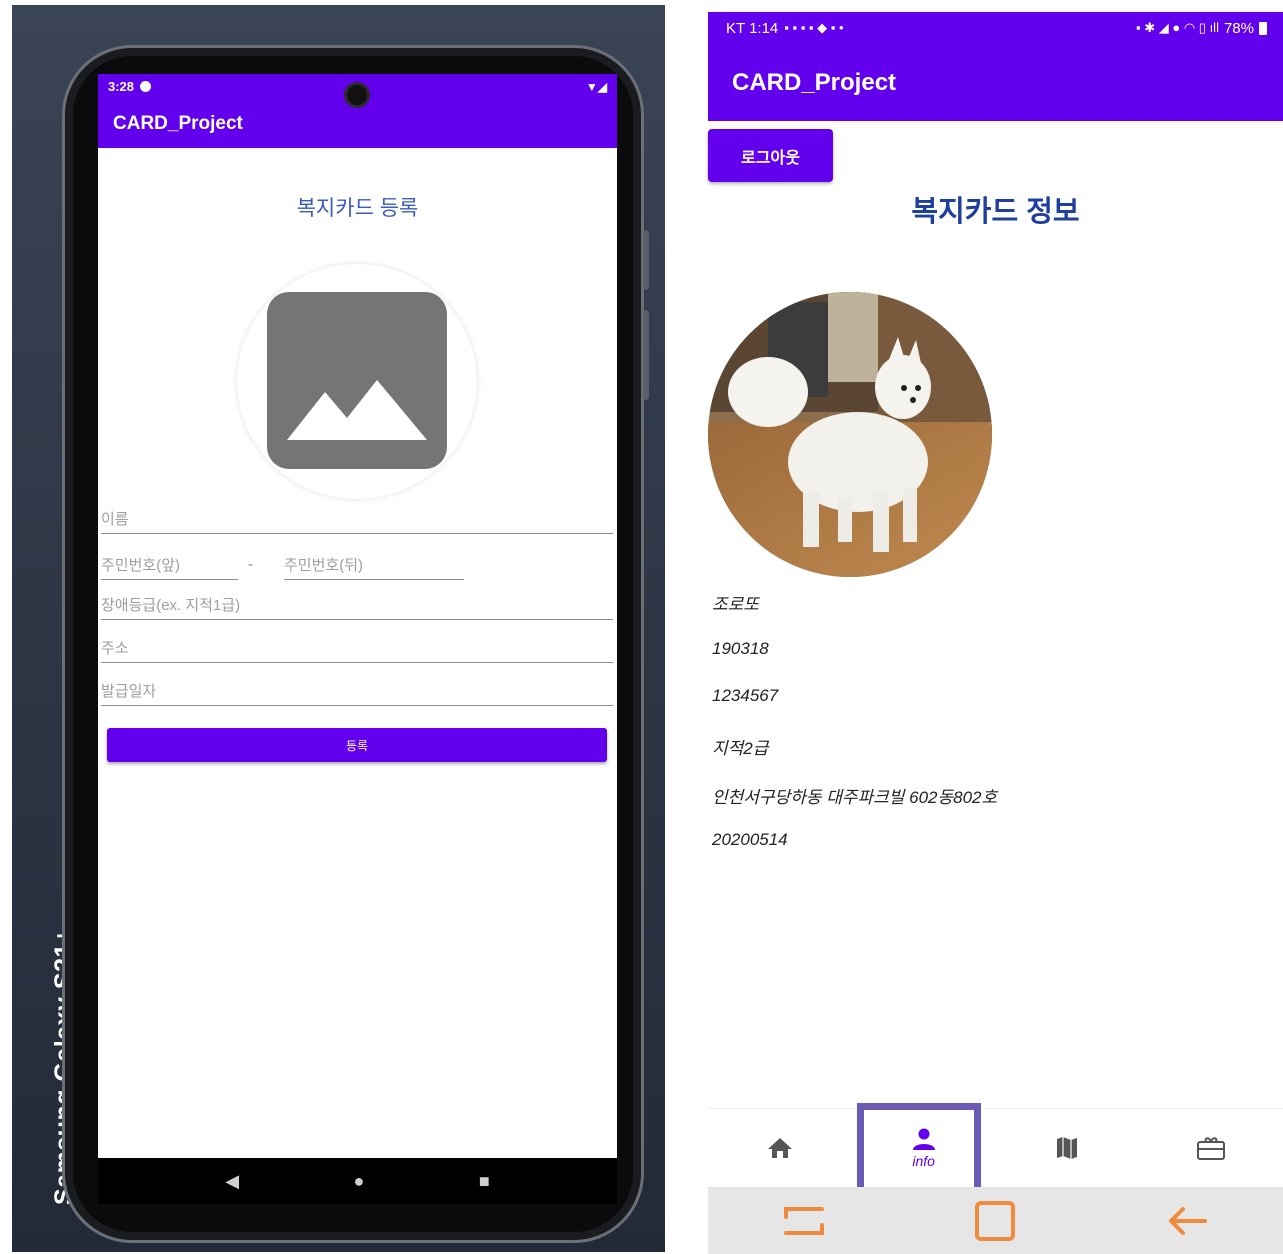  I want to click on bottom-navigation: info, so click(995, 1147).